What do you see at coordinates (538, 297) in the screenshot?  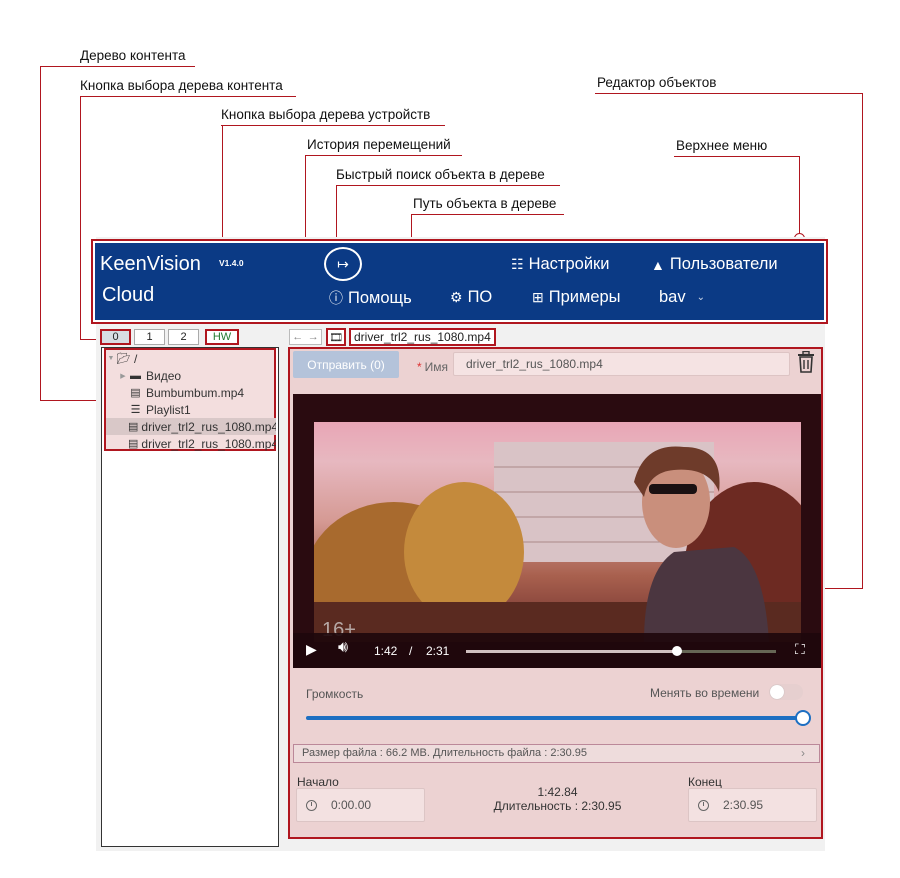 I see `grid-icon: ⊞` at bounding box center [538, 297].